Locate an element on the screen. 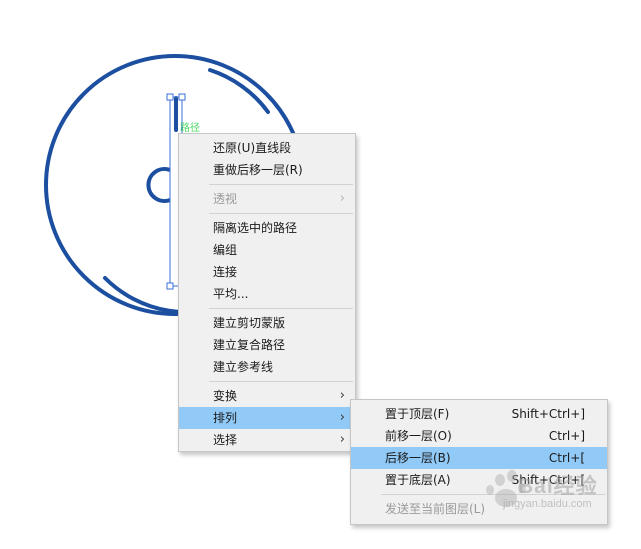 This screenshot has height=549, width=641. menu-item-label: 连接 is located at coordinates (225, 272).